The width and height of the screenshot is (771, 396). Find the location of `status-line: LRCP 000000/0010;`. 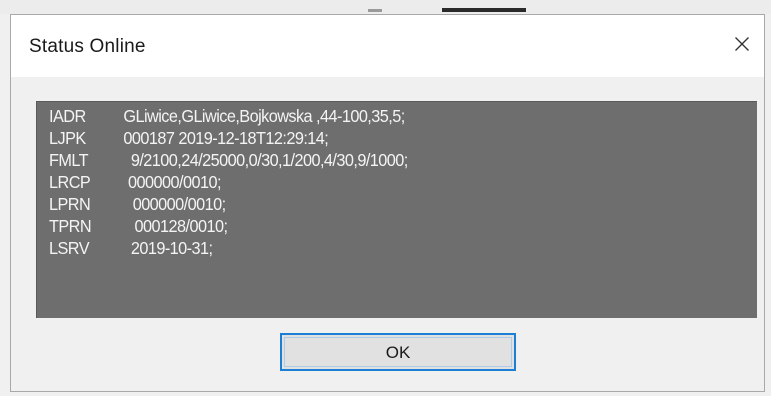

status-line: LRCP 000000/0010; is located at coordinates (135, 182).